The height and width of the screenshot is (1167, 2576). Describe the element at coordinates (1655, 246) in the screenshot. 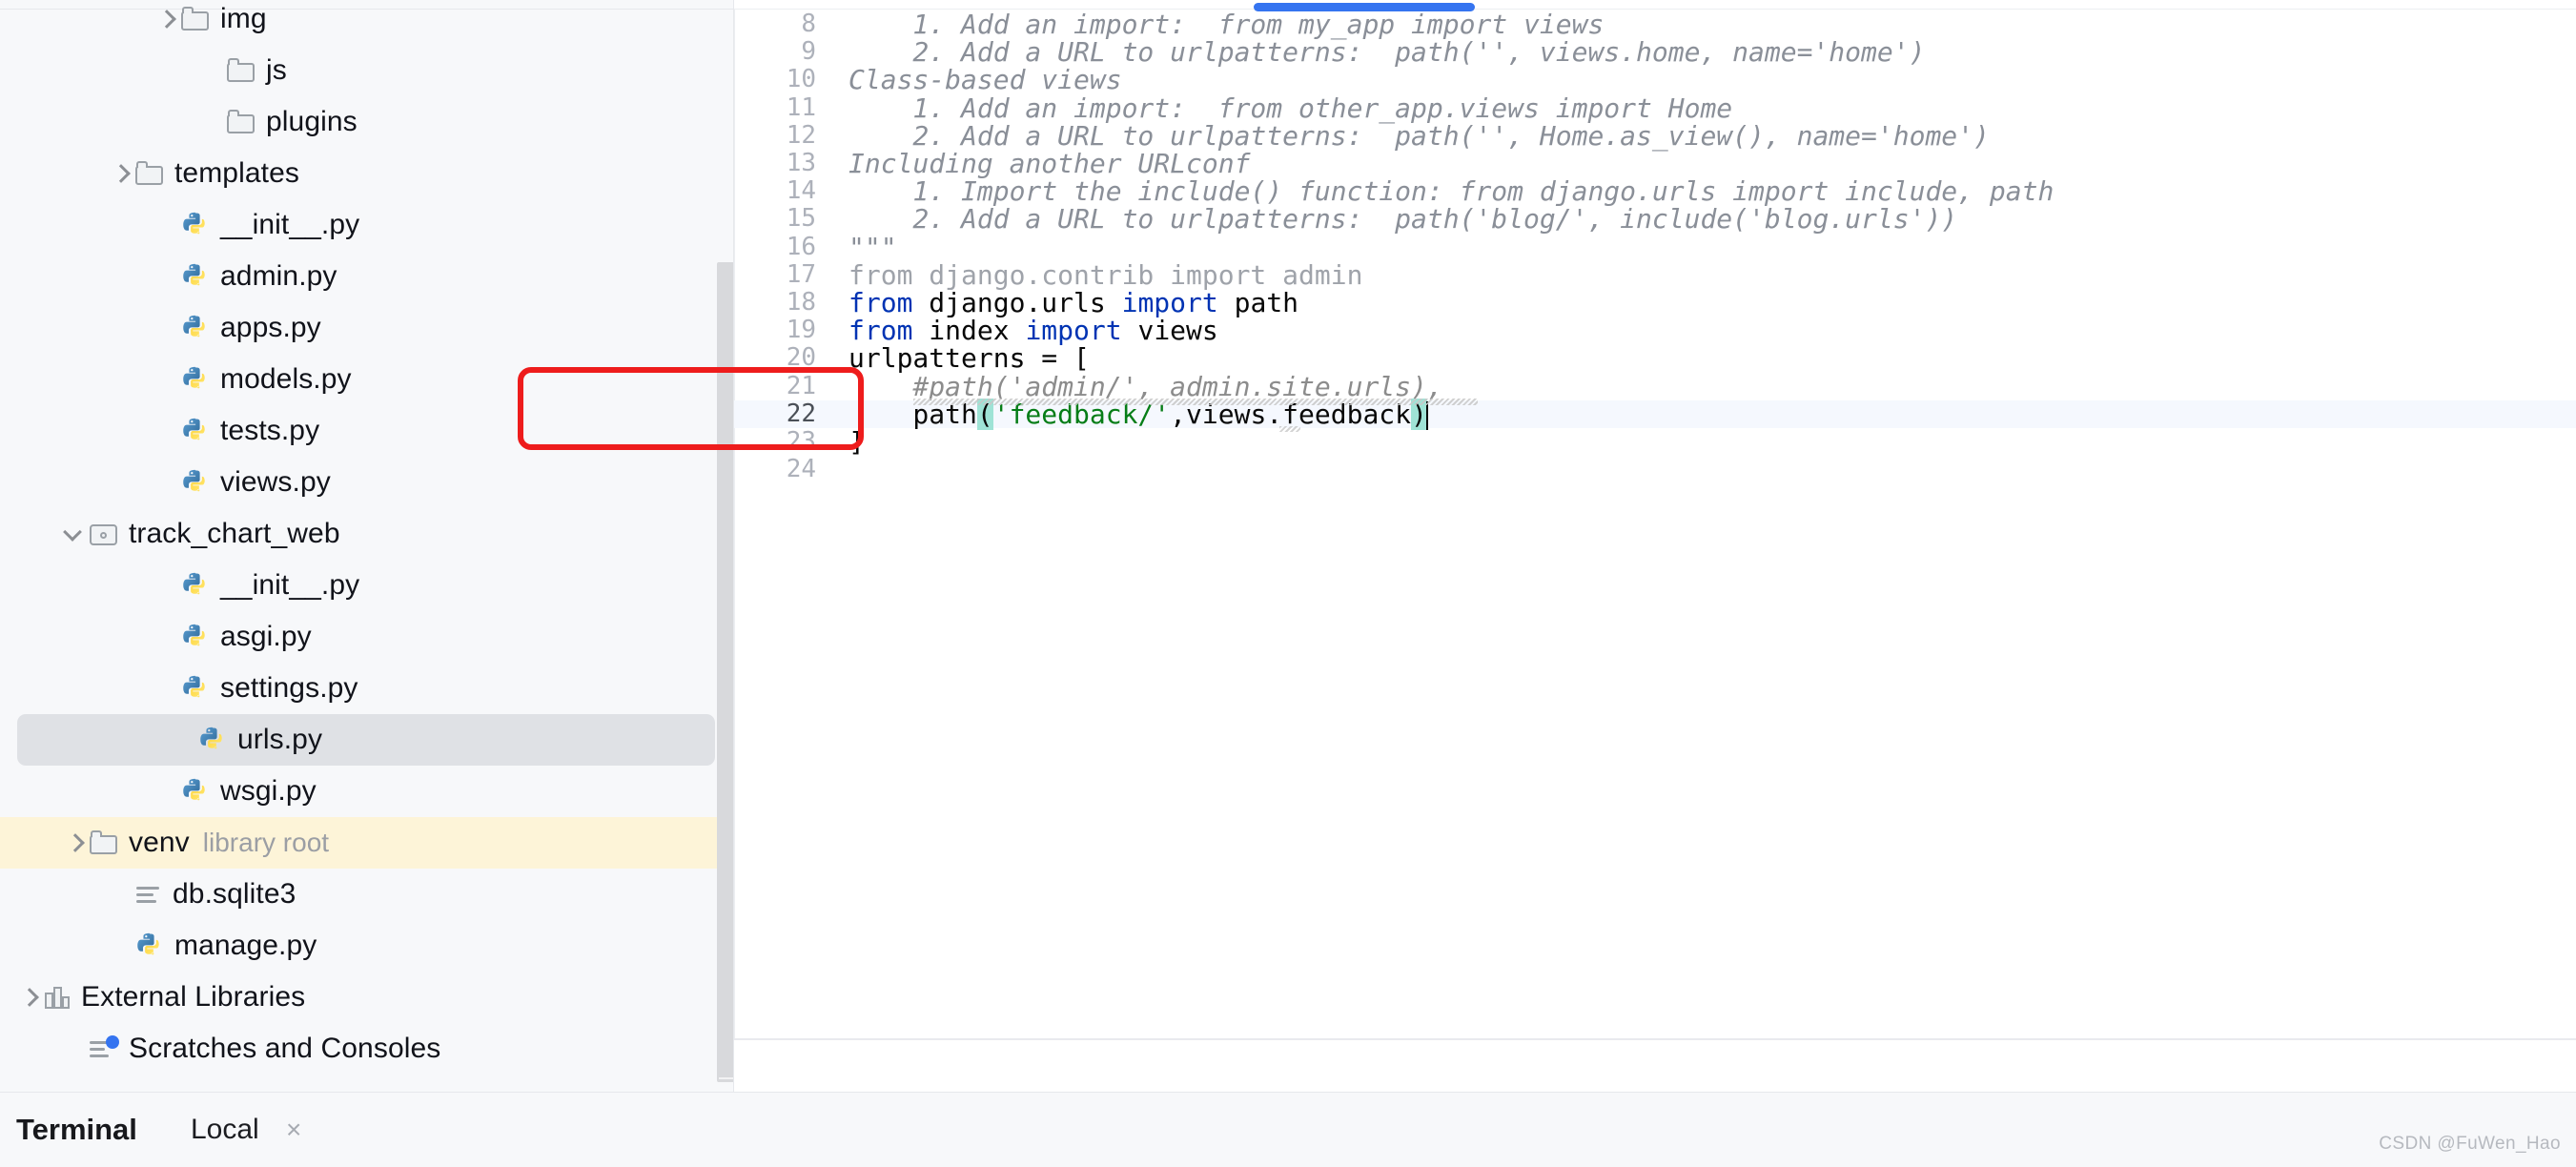

I see `code-line: 16 """` at that location.